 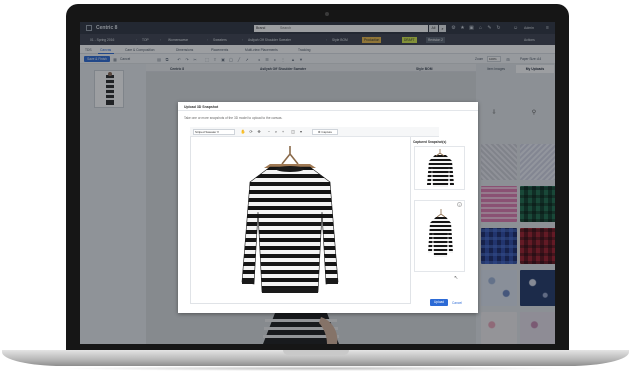 What do you see at coordinates (290, 222) in the screenshot?
I see `3d-sweater-model` at bounding box center [290, 222].